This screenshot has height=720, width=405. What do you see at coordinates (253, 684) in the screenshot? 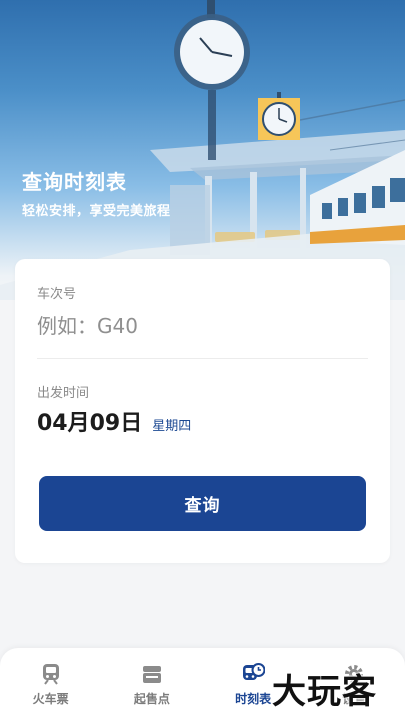
I see `tab-timetable: 时刻表` at bounding box center [253, 684].